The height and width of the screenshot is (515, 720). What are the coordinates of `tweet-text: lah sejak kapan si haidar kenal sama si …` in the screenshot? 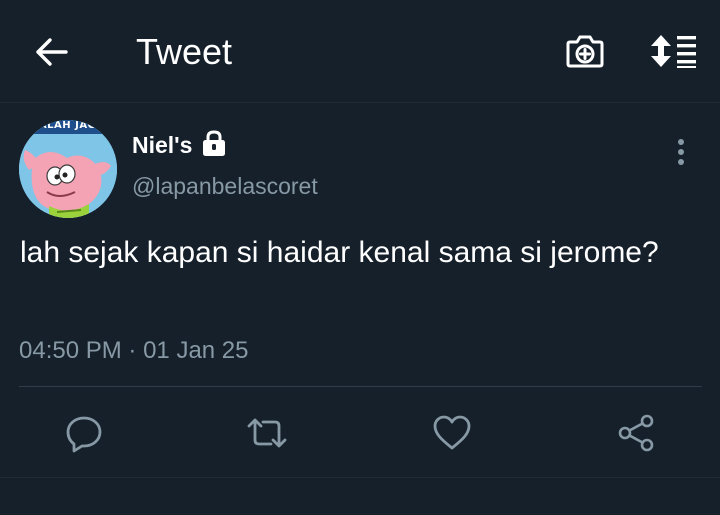 It's located at (339, 252).